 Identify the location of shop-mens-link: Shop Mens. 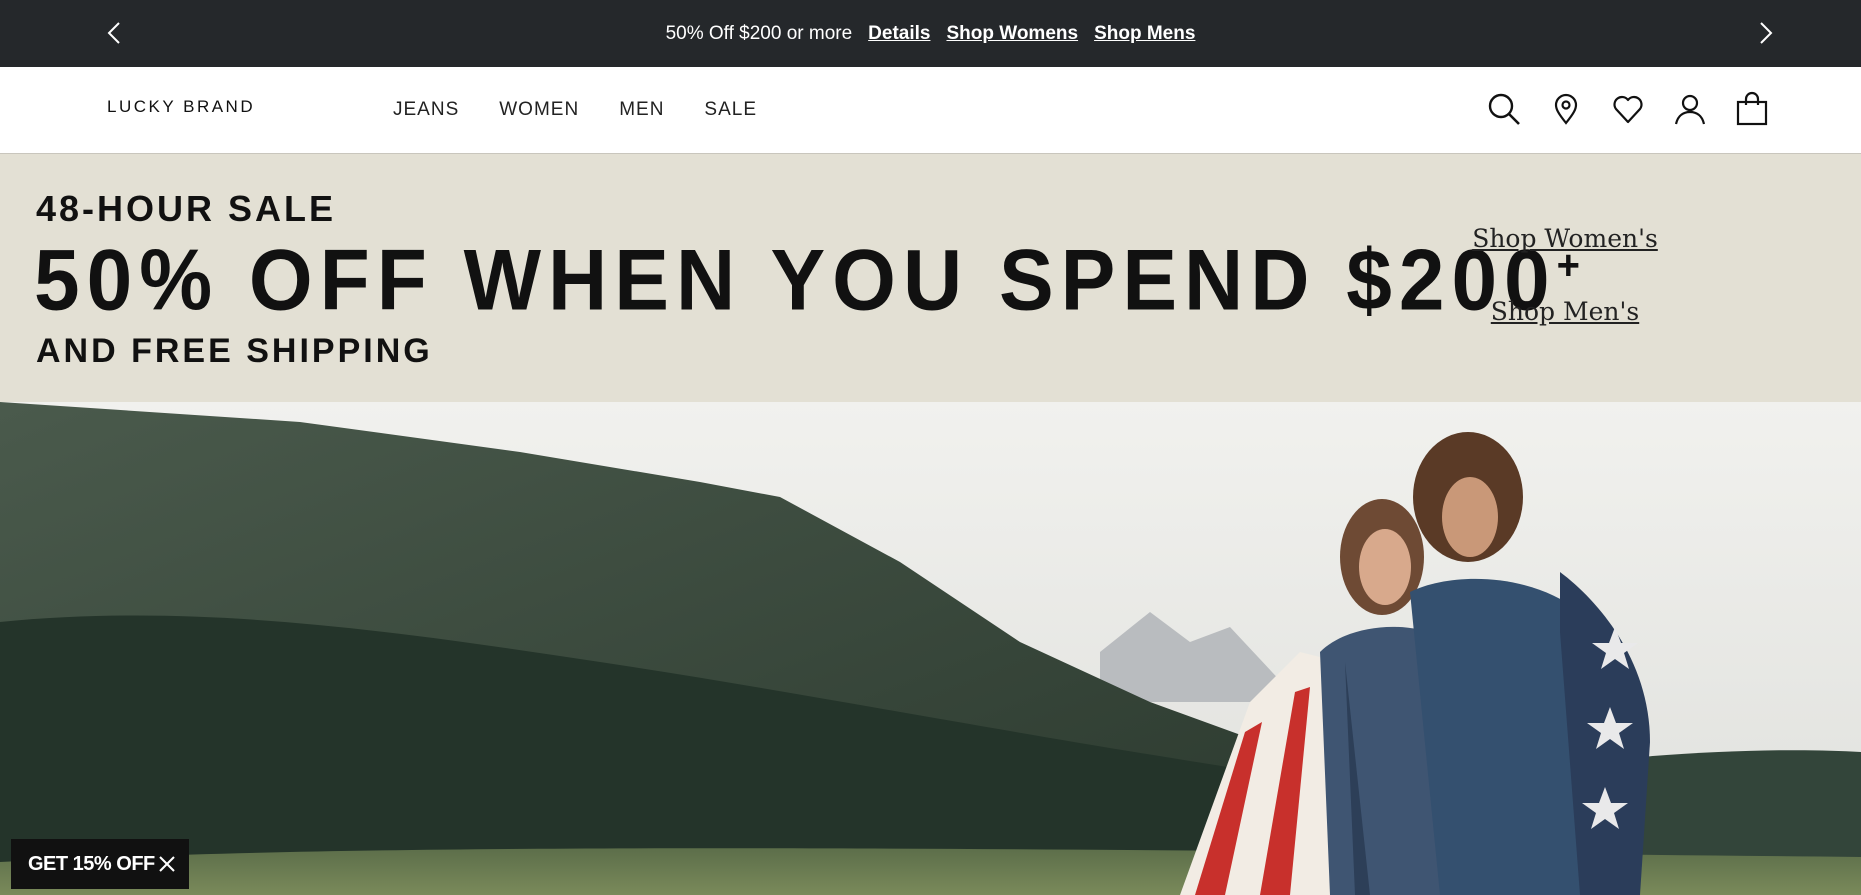
(1144, 34).